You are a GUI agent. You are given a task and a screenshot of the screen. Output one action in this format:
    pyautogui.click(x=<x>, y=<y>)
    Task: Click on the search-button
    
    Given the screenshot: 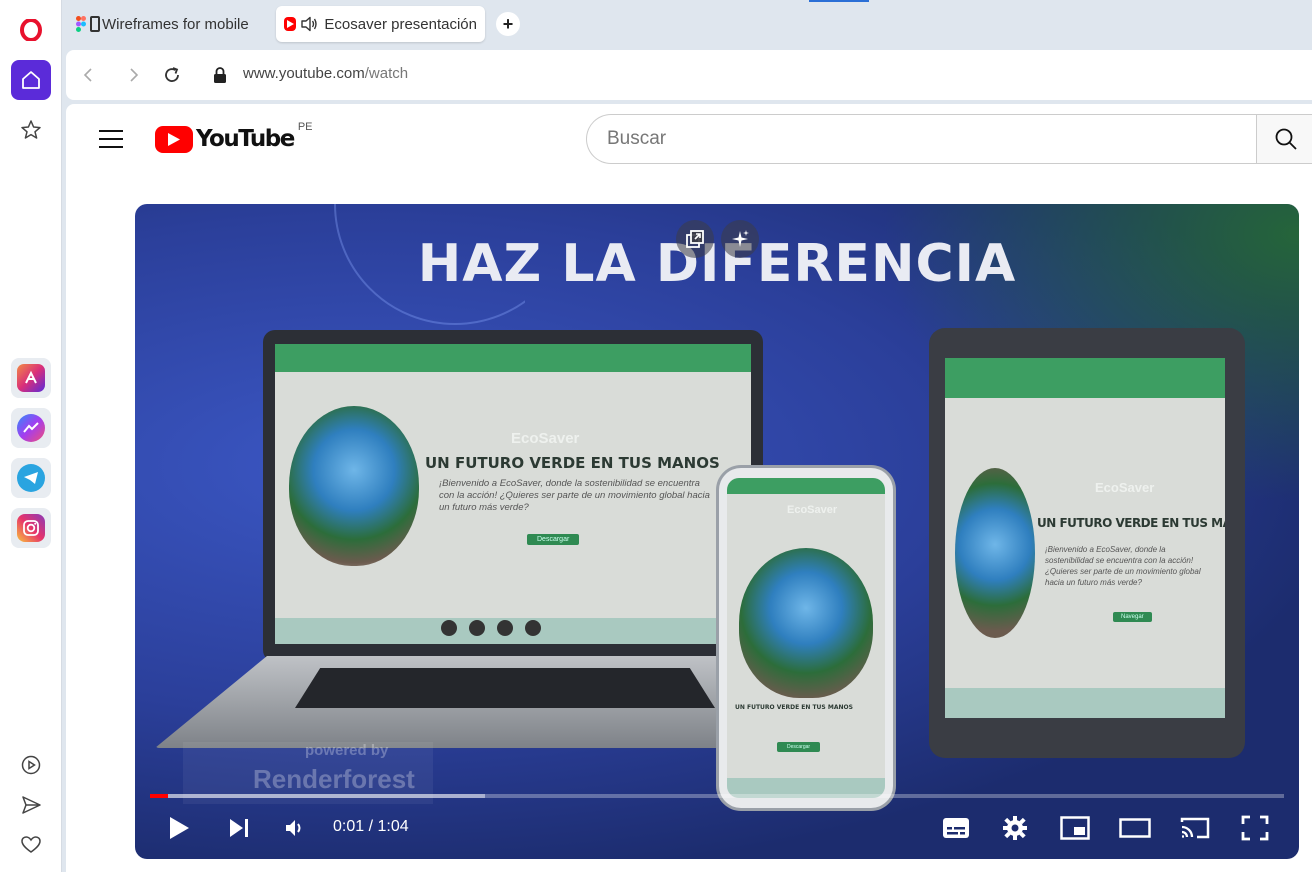 What is the action you would take?
    pyautogui.click(x=1284, y=139)
    